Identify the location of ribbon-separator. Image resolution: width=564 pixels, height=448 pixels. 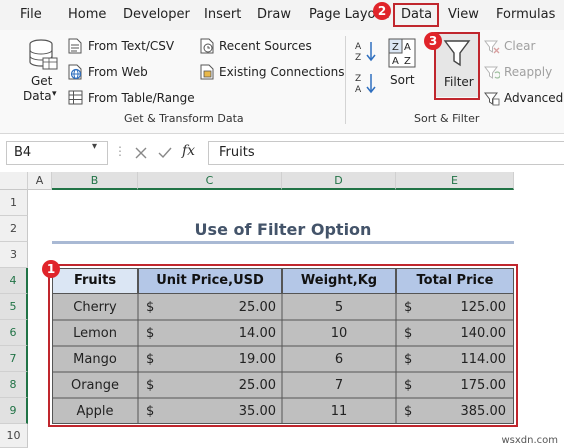
(345, 80).